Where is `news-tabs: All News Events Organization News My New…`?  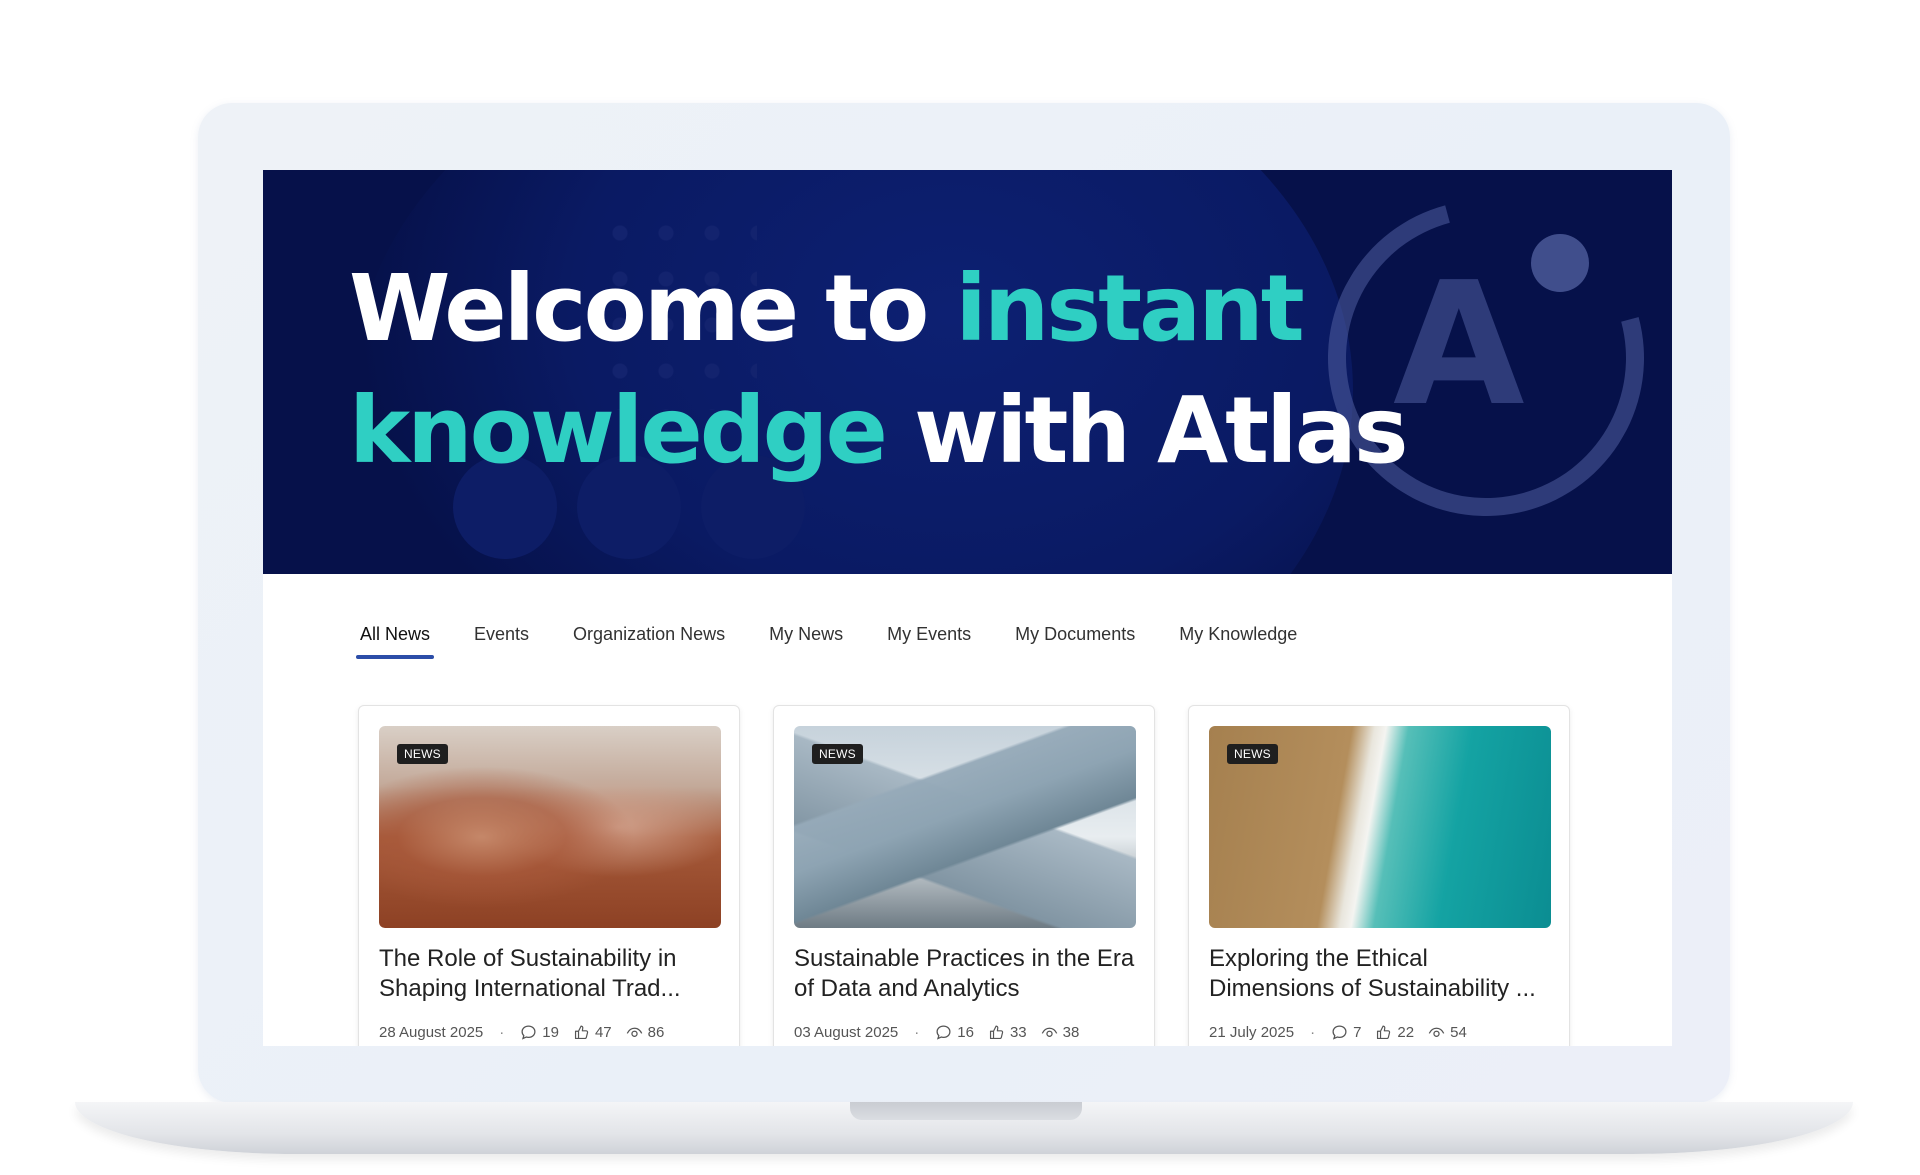
news-tabs: All News Events Organization News My New… is located at coordinates (827, 639).